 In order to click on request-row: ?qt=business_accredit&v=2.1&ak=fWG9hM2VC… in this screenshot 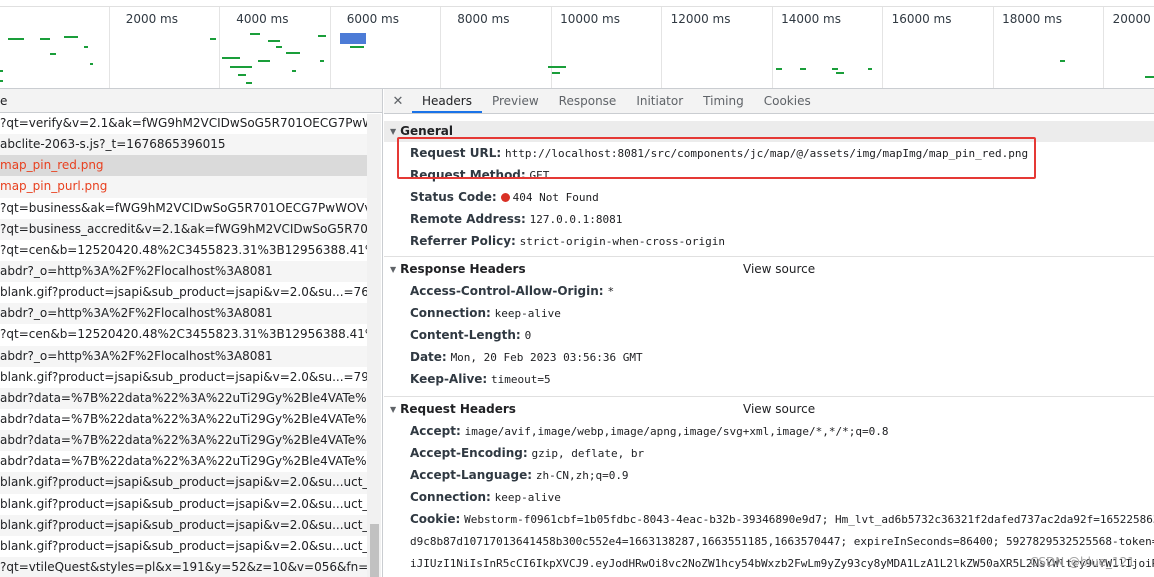, I will do `click(184, 229)`.